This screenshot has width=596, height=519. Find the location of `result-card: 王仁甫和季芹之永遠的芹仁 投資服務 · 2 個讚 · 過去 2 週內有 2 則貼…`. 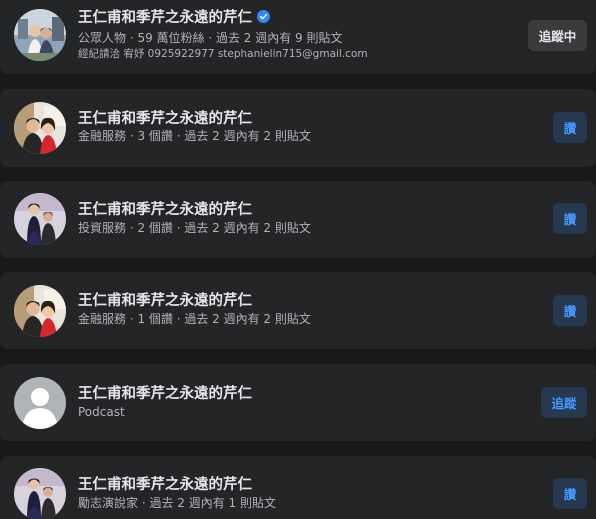

result-card: 王仁甫和季芹之永遠的芹仁 投資服務 · 2 個讚 · 過去 2 週內有 2 則貼… is located at coordinates (298, 219).